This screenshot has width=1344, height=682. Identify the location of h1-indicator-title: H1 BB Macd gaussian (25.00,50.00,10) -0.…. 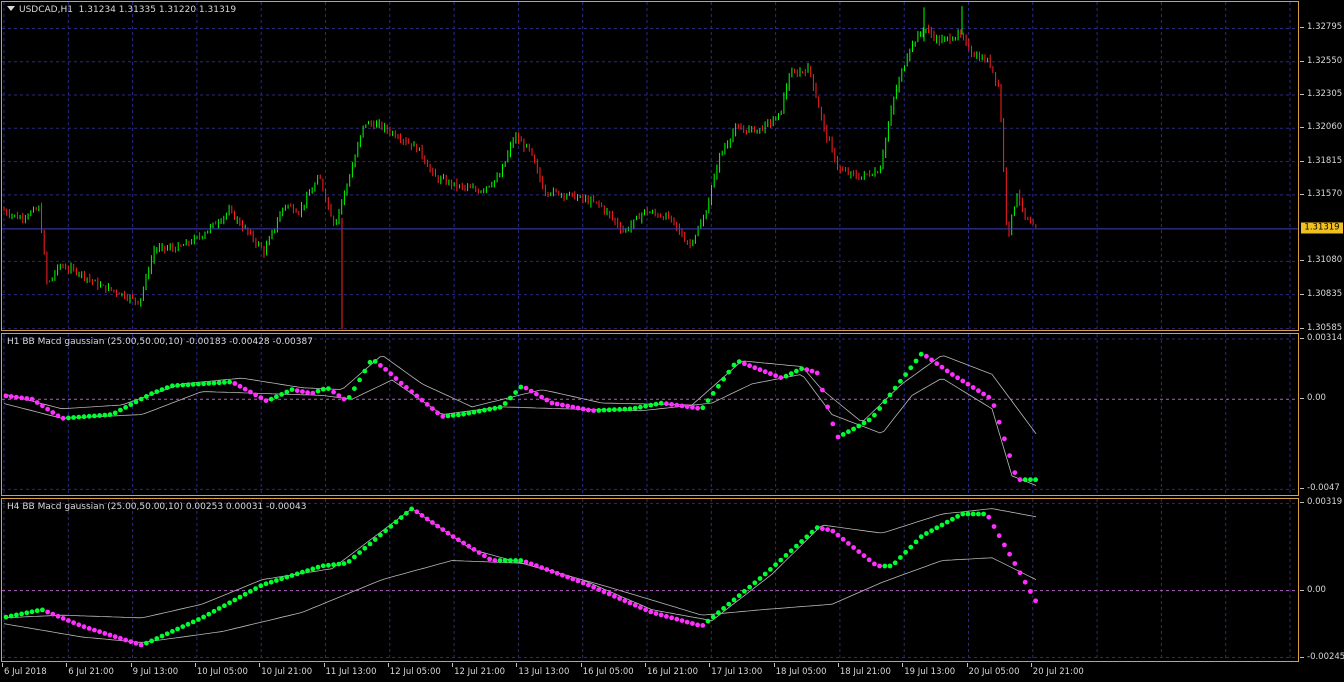
(160, 342).